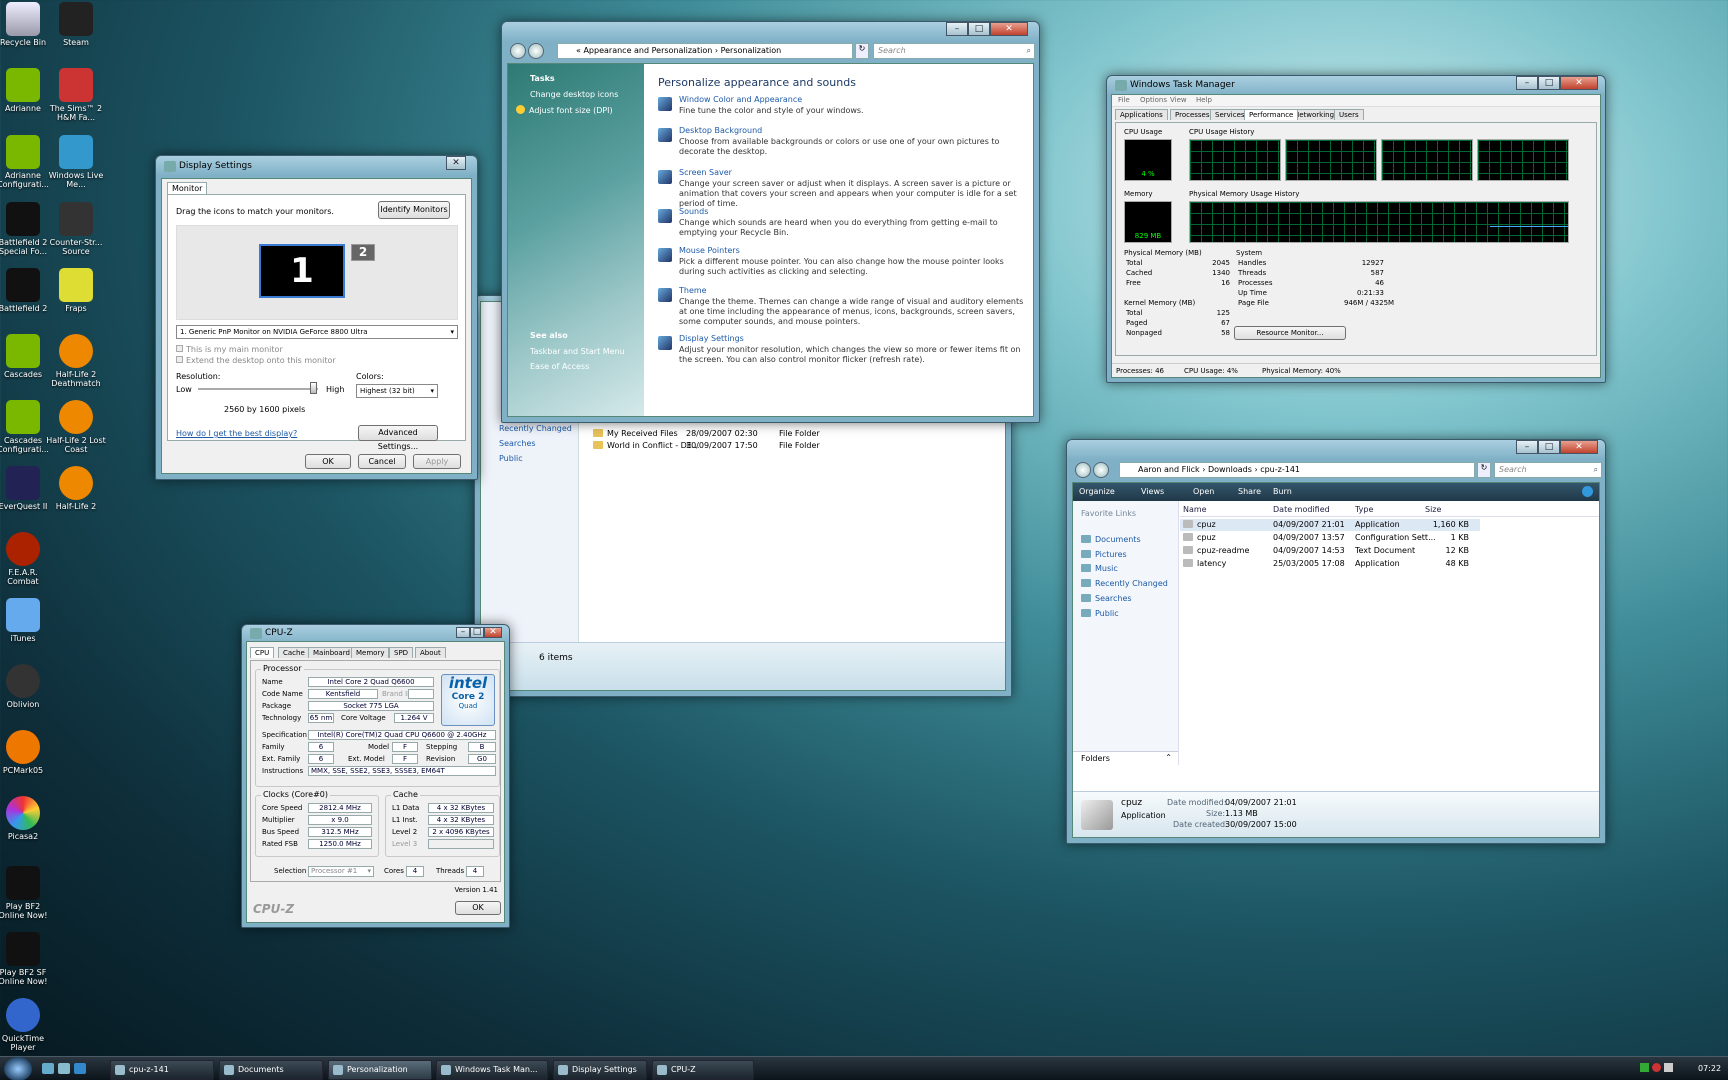  What do you see at coordinates (1099, 568) in the screenshot?
I see `favorite-link: Music` at bounding box center [1099, 568].